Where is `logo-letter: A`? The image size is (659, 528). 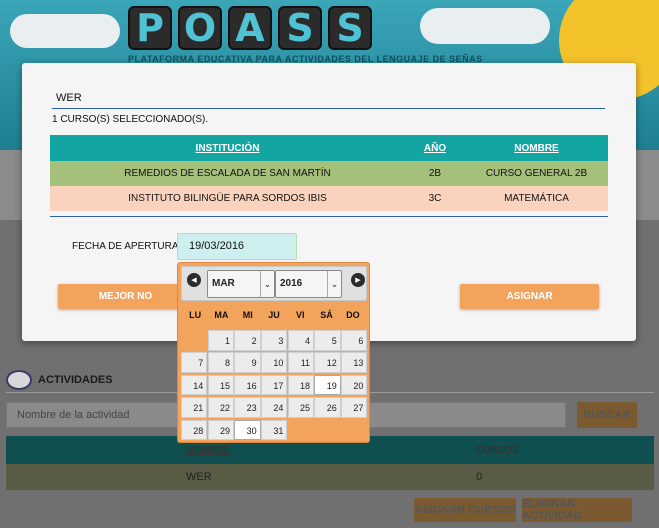
logo-letter: A is located at coordinates (250, 28).